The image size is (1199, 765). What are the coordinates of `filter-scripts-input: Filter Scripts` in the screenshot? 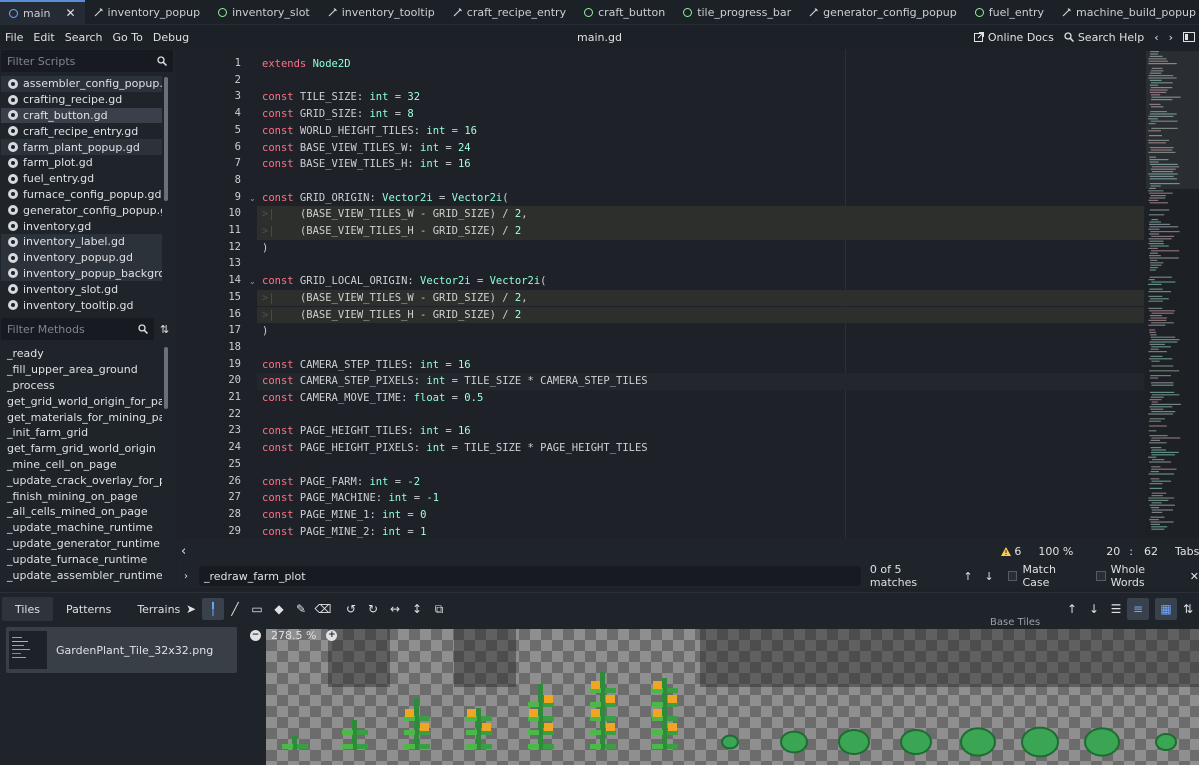 It's located at (87, 61).